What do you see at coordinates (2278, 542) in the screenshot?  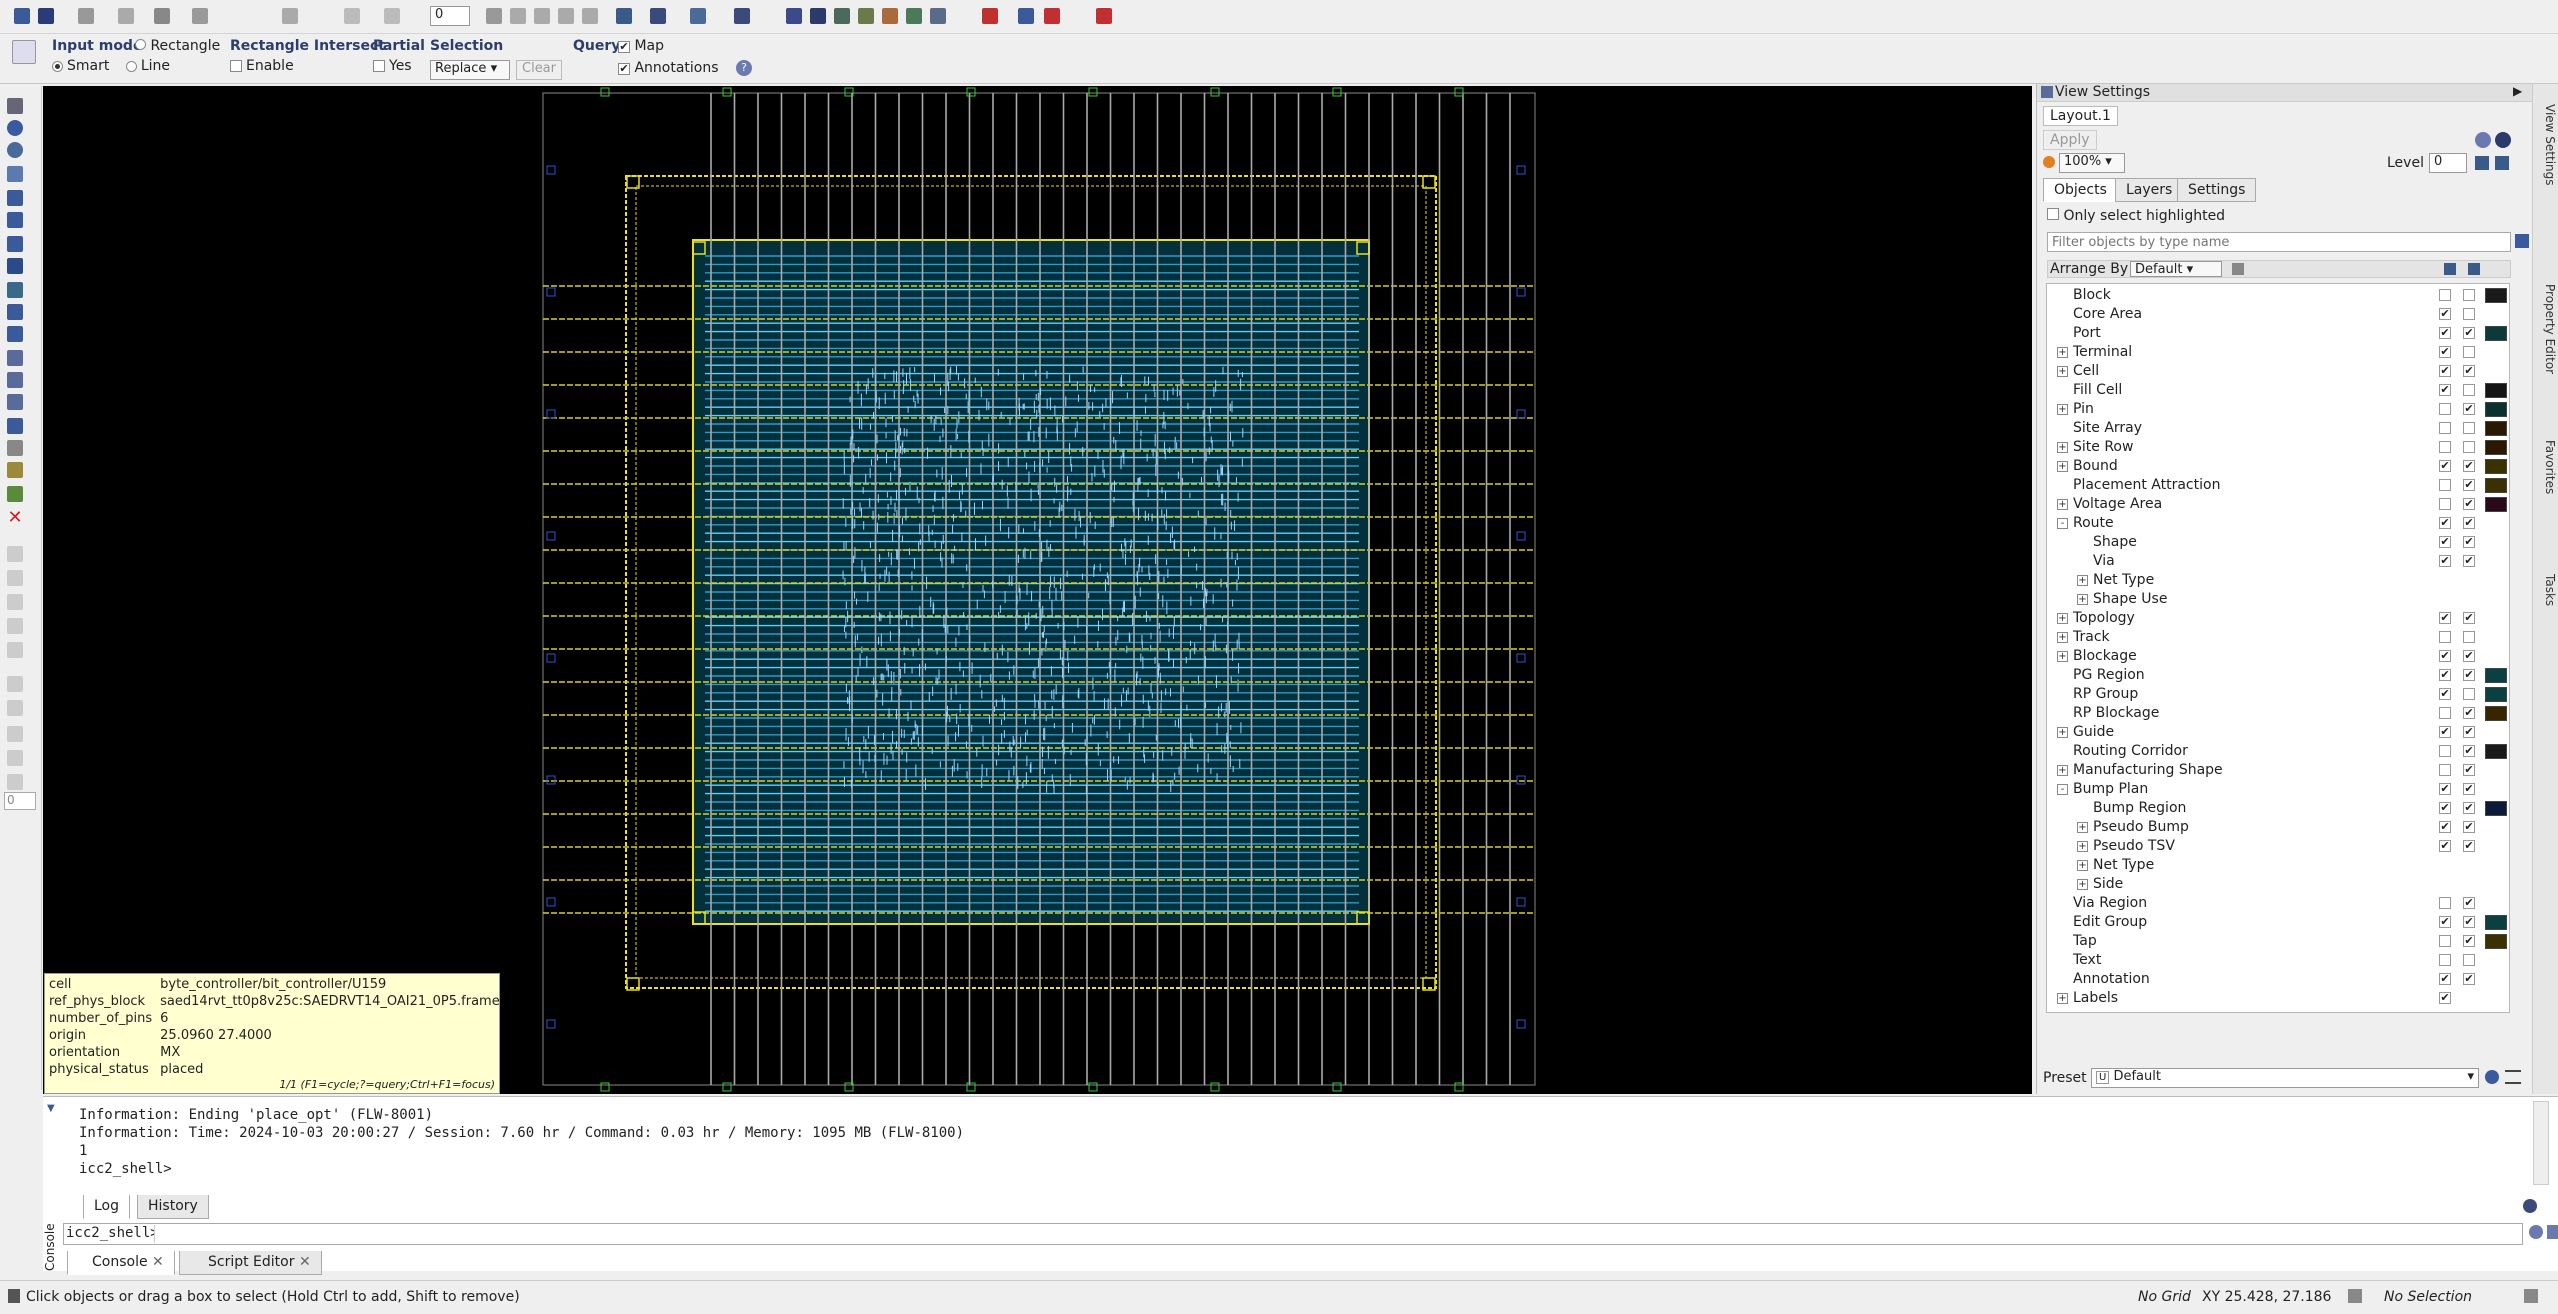 I see `tree-item: Shape ✔ ✔` at bounding box center [2278, 542].